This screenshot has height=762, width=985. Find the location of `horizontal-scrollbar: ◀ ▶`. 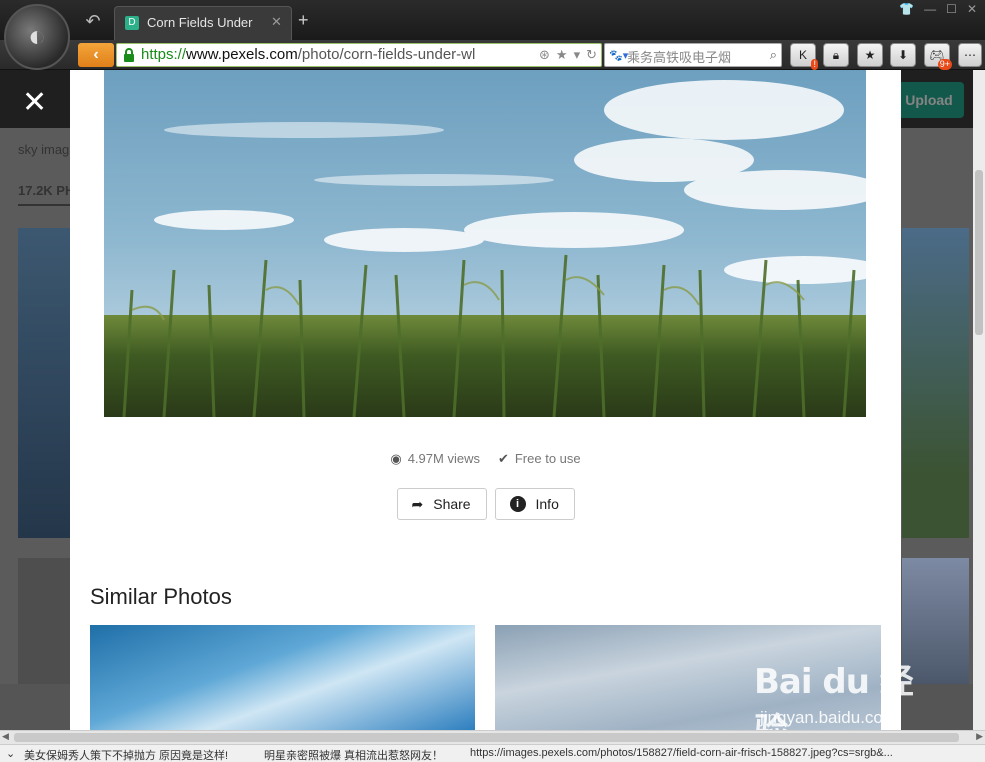

horizontal-scrollbar: ◀ ▶ is located at coordinates (492, 737).